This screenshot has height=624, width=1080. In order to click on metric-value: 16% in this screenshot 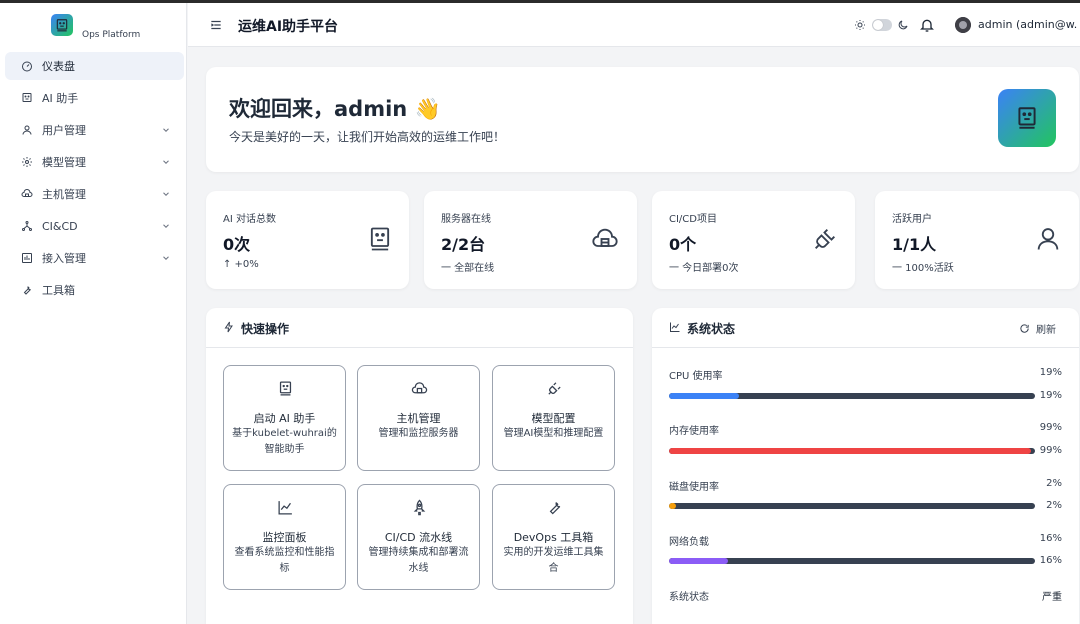, I will do `click(1050, 538)`.